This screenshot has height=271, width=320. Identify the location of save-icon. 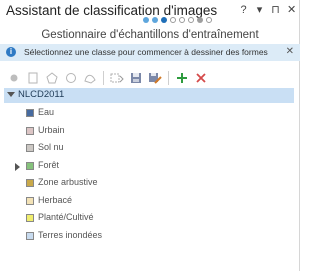
(136, 78).